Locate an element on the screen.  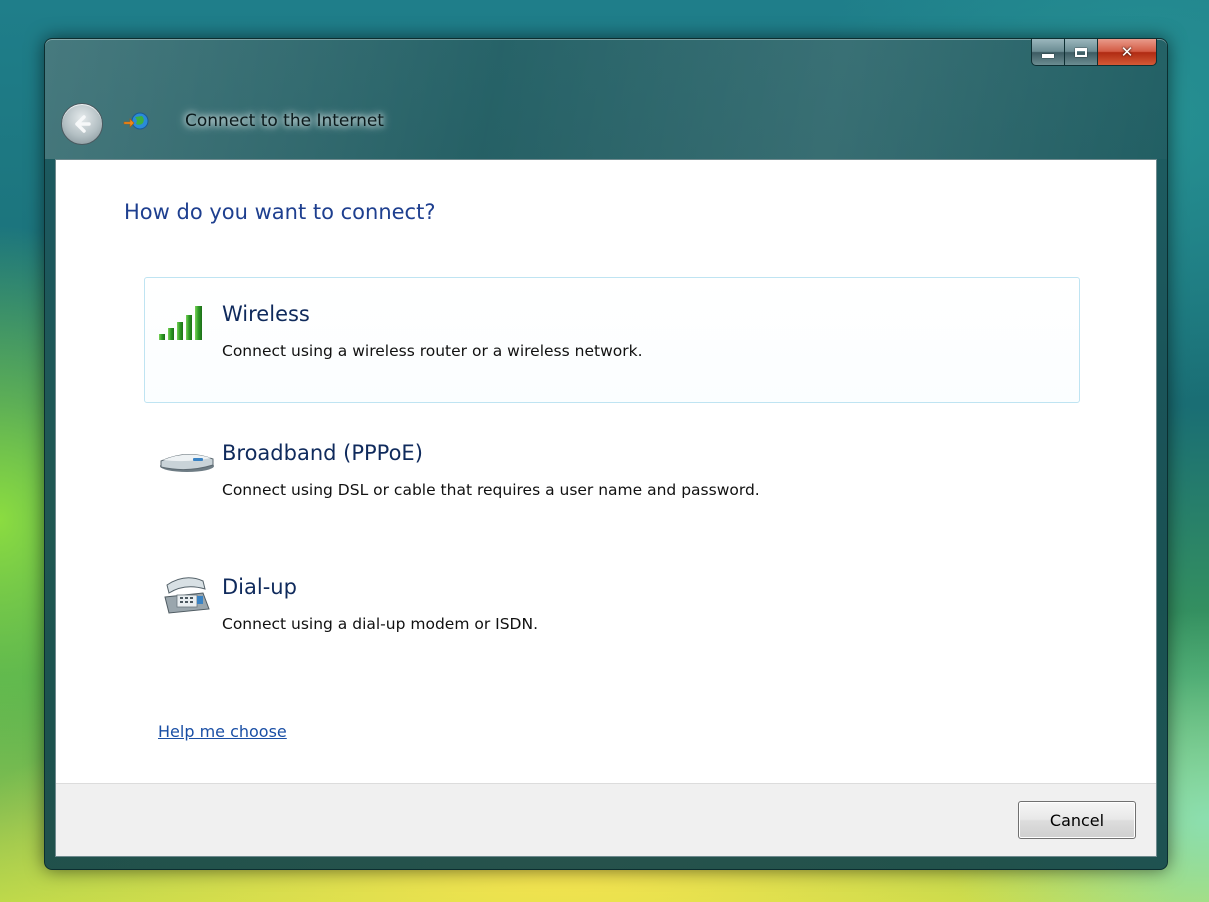
maximize-button is located at coordinates (1081, 52).